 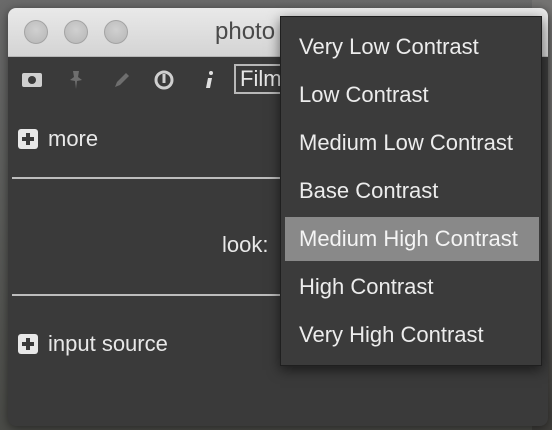 What do you see at coordinates (36, 32) in the screenshot?
I see `close-window-button` at bounding box center [36, 32].